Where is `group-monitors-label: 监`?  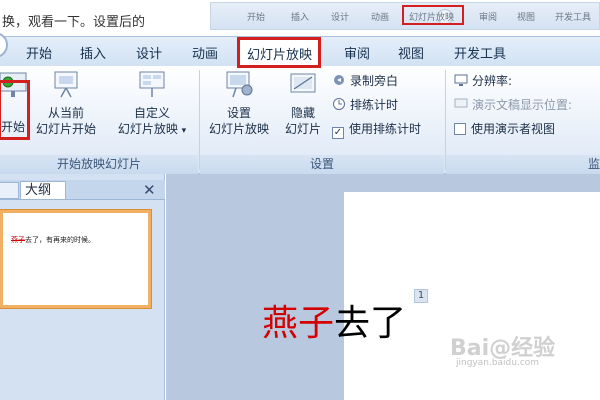 group-monitors-label: 监 is located at coordinates (523, 164).